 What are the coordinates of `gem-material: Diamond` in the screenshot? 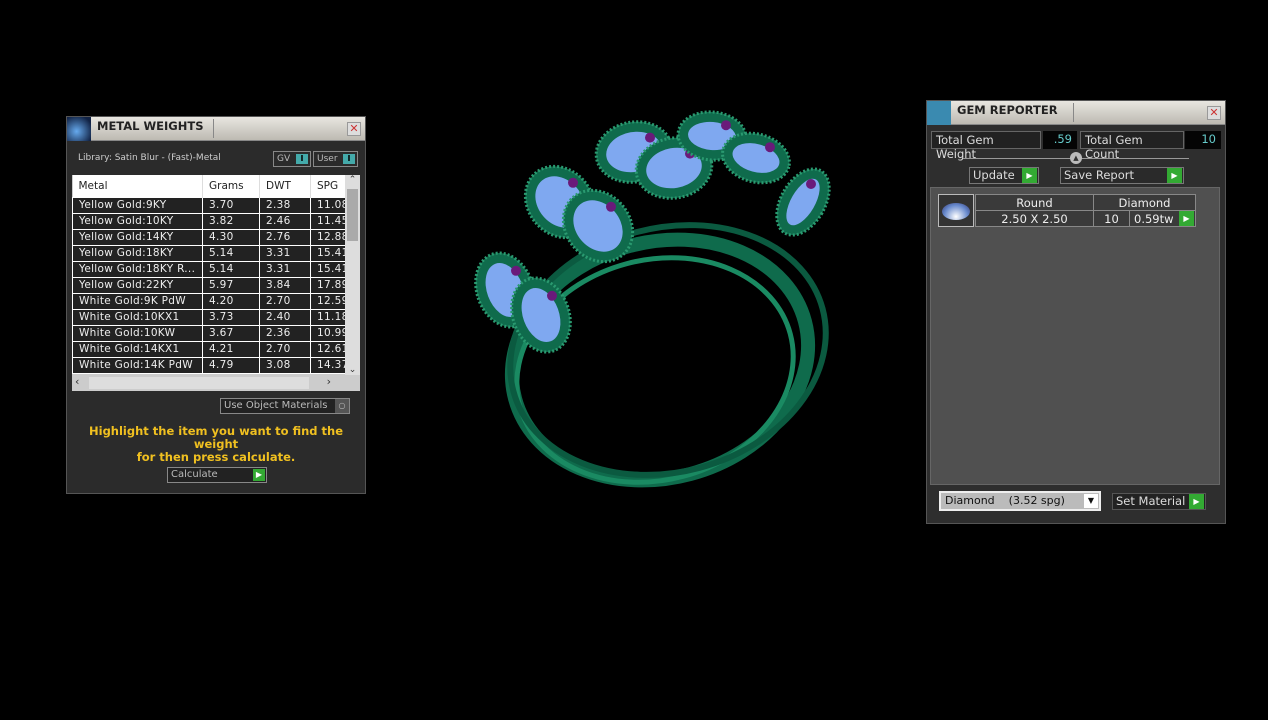 It's located at (1144, 202).